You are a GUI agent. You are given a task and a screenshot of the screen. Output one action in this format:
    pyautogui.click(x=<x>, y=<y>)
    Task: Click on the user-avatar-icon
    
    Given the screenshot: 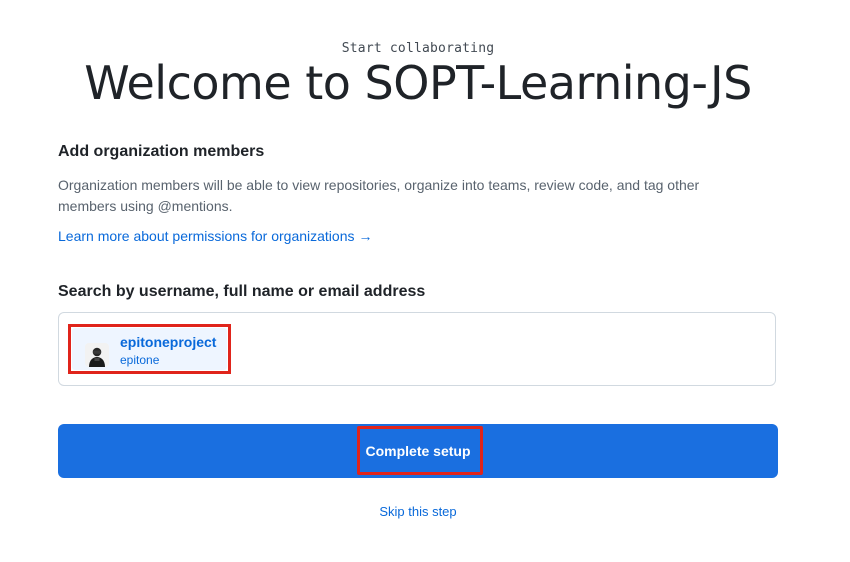 What is the action you would take?
    pyautogui.click(x=97, y=355)
    